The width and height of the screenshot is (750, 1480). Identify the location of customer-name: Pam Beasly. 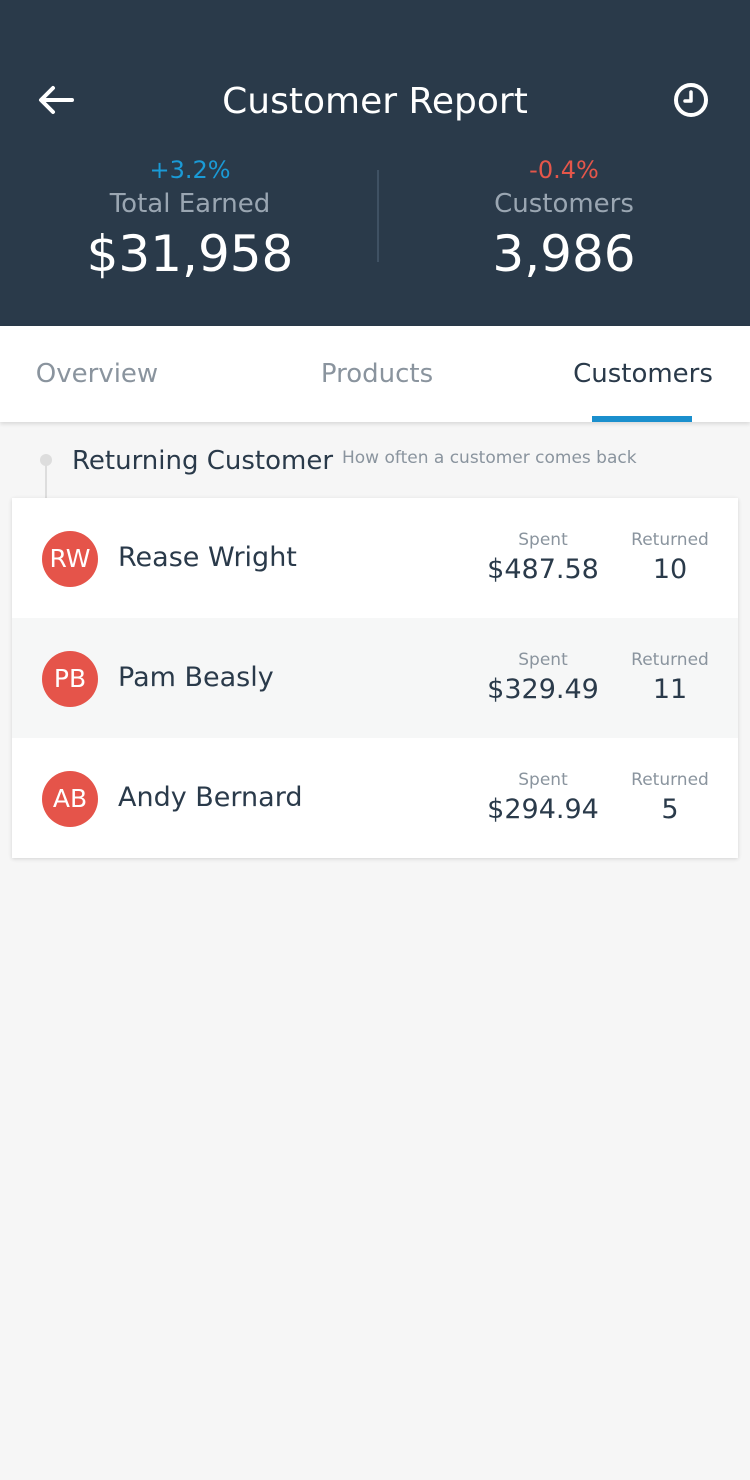
(196, 677).